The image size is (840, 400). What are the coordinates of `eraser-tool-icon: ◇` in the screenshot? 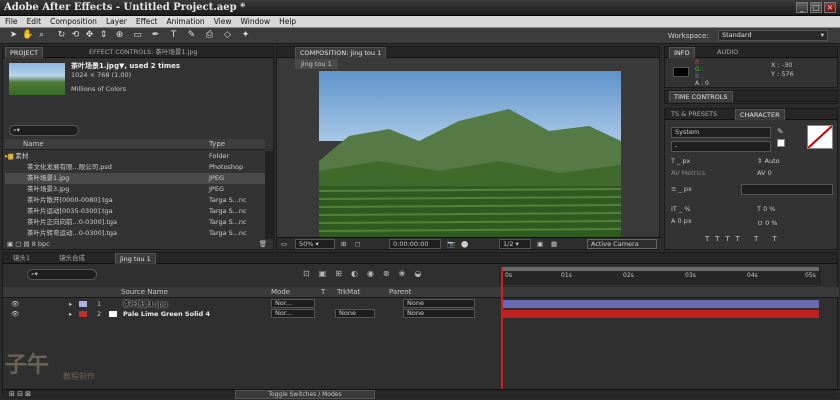 It's located at (227, 35).